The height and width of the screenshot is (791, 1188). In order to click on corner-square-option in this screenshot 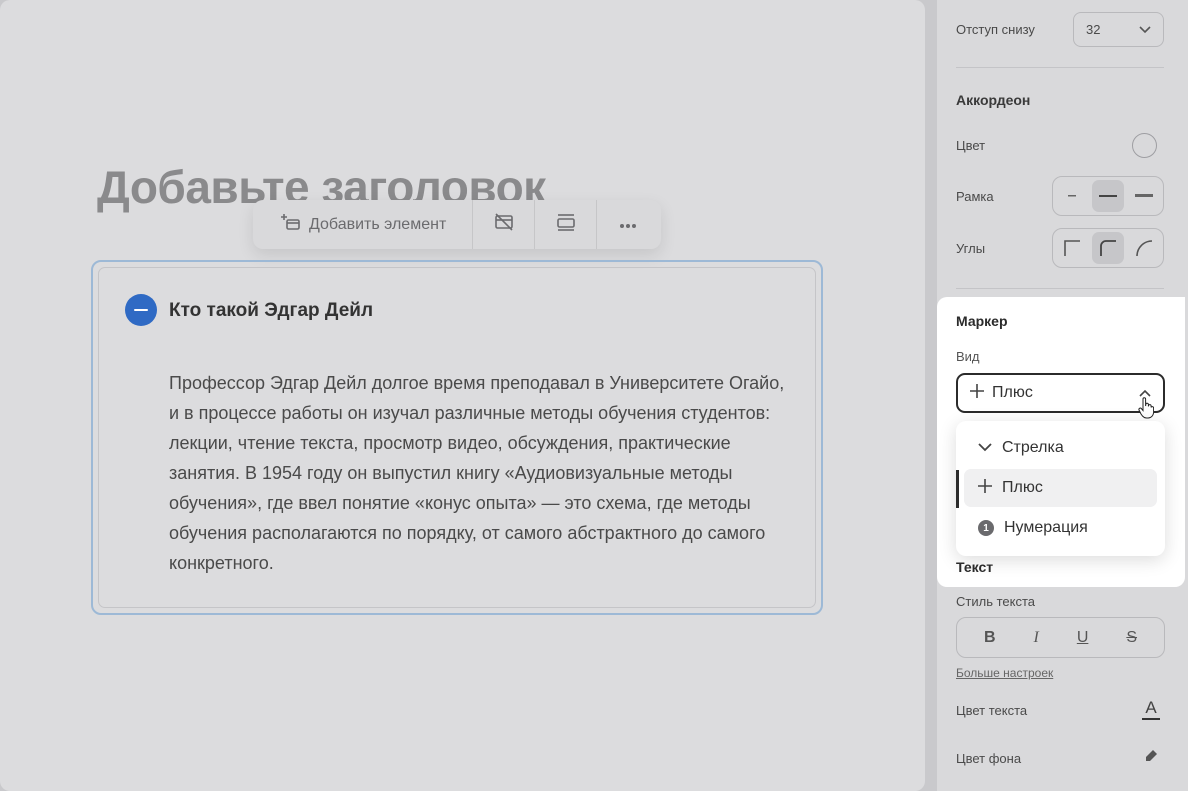, I will do `click(1072, 248)`.